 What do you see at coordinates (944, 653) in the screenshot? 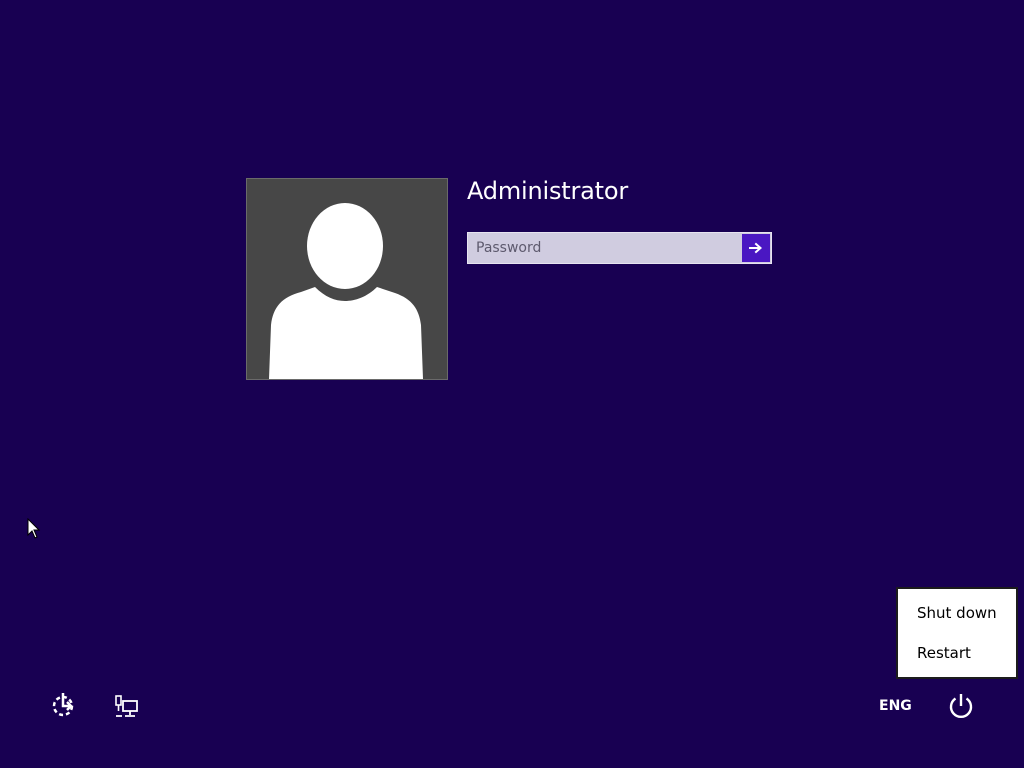
I see `menu-item-restart: Restart` at bounding box center [944, 653].